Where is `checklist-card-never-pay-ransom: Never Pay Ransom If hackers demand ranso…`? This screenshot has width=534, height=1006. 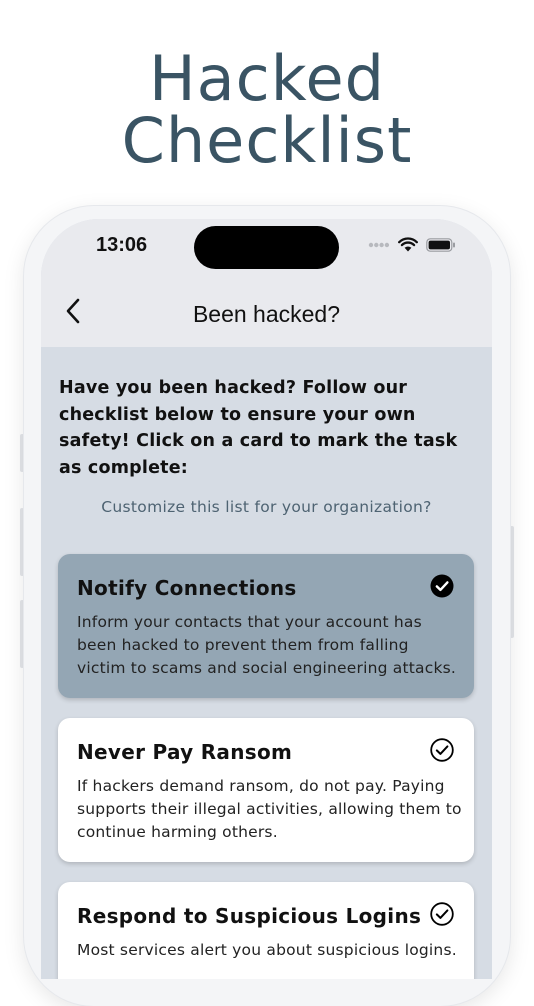
checklist-card-never-pay-ransom: Never Pay Ransom If hackers demand ranso… is located at coordinates (266, 790).